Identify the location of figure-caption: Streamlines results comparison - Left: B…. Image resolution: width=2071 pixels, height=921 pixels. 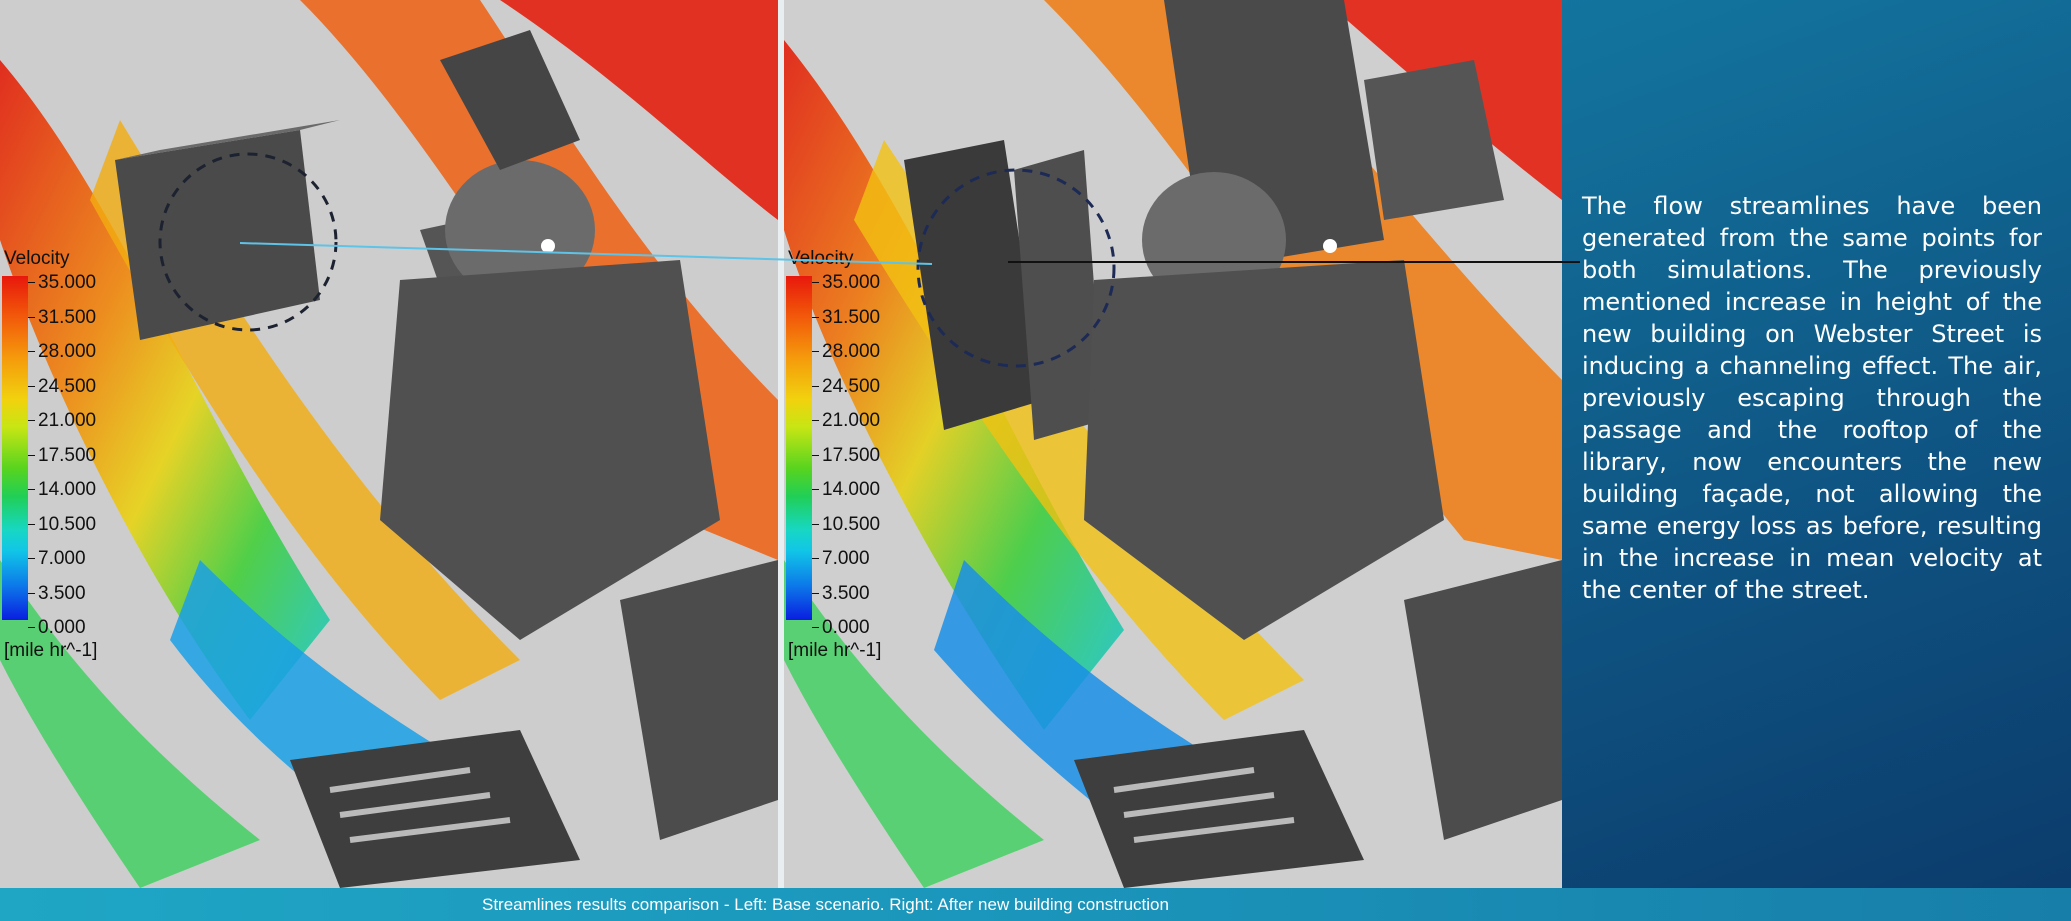
(825, 904).